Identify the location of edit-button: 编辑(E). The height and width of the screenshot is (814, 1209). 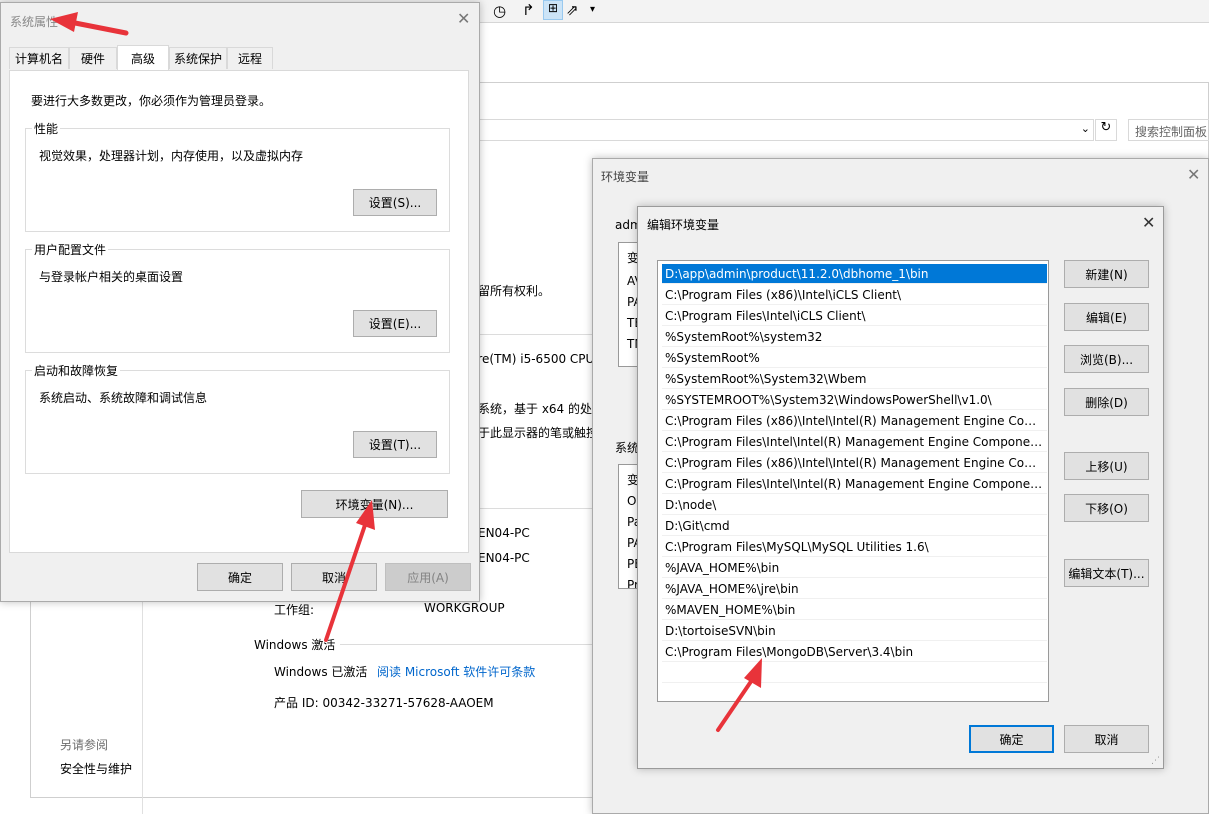
(1106, 317).